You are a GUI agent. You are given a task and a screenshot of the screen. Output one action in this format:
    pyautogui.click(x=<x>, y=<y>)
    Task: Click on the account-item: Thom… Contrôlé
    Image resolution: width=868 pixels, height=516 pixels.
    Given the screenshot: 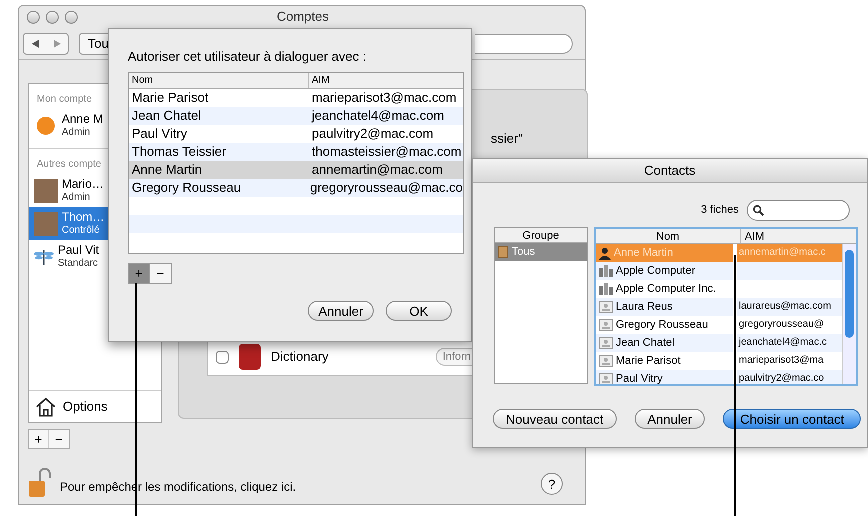 What is the action you would take?
    pyautogui.click(x=68, y=223)
    